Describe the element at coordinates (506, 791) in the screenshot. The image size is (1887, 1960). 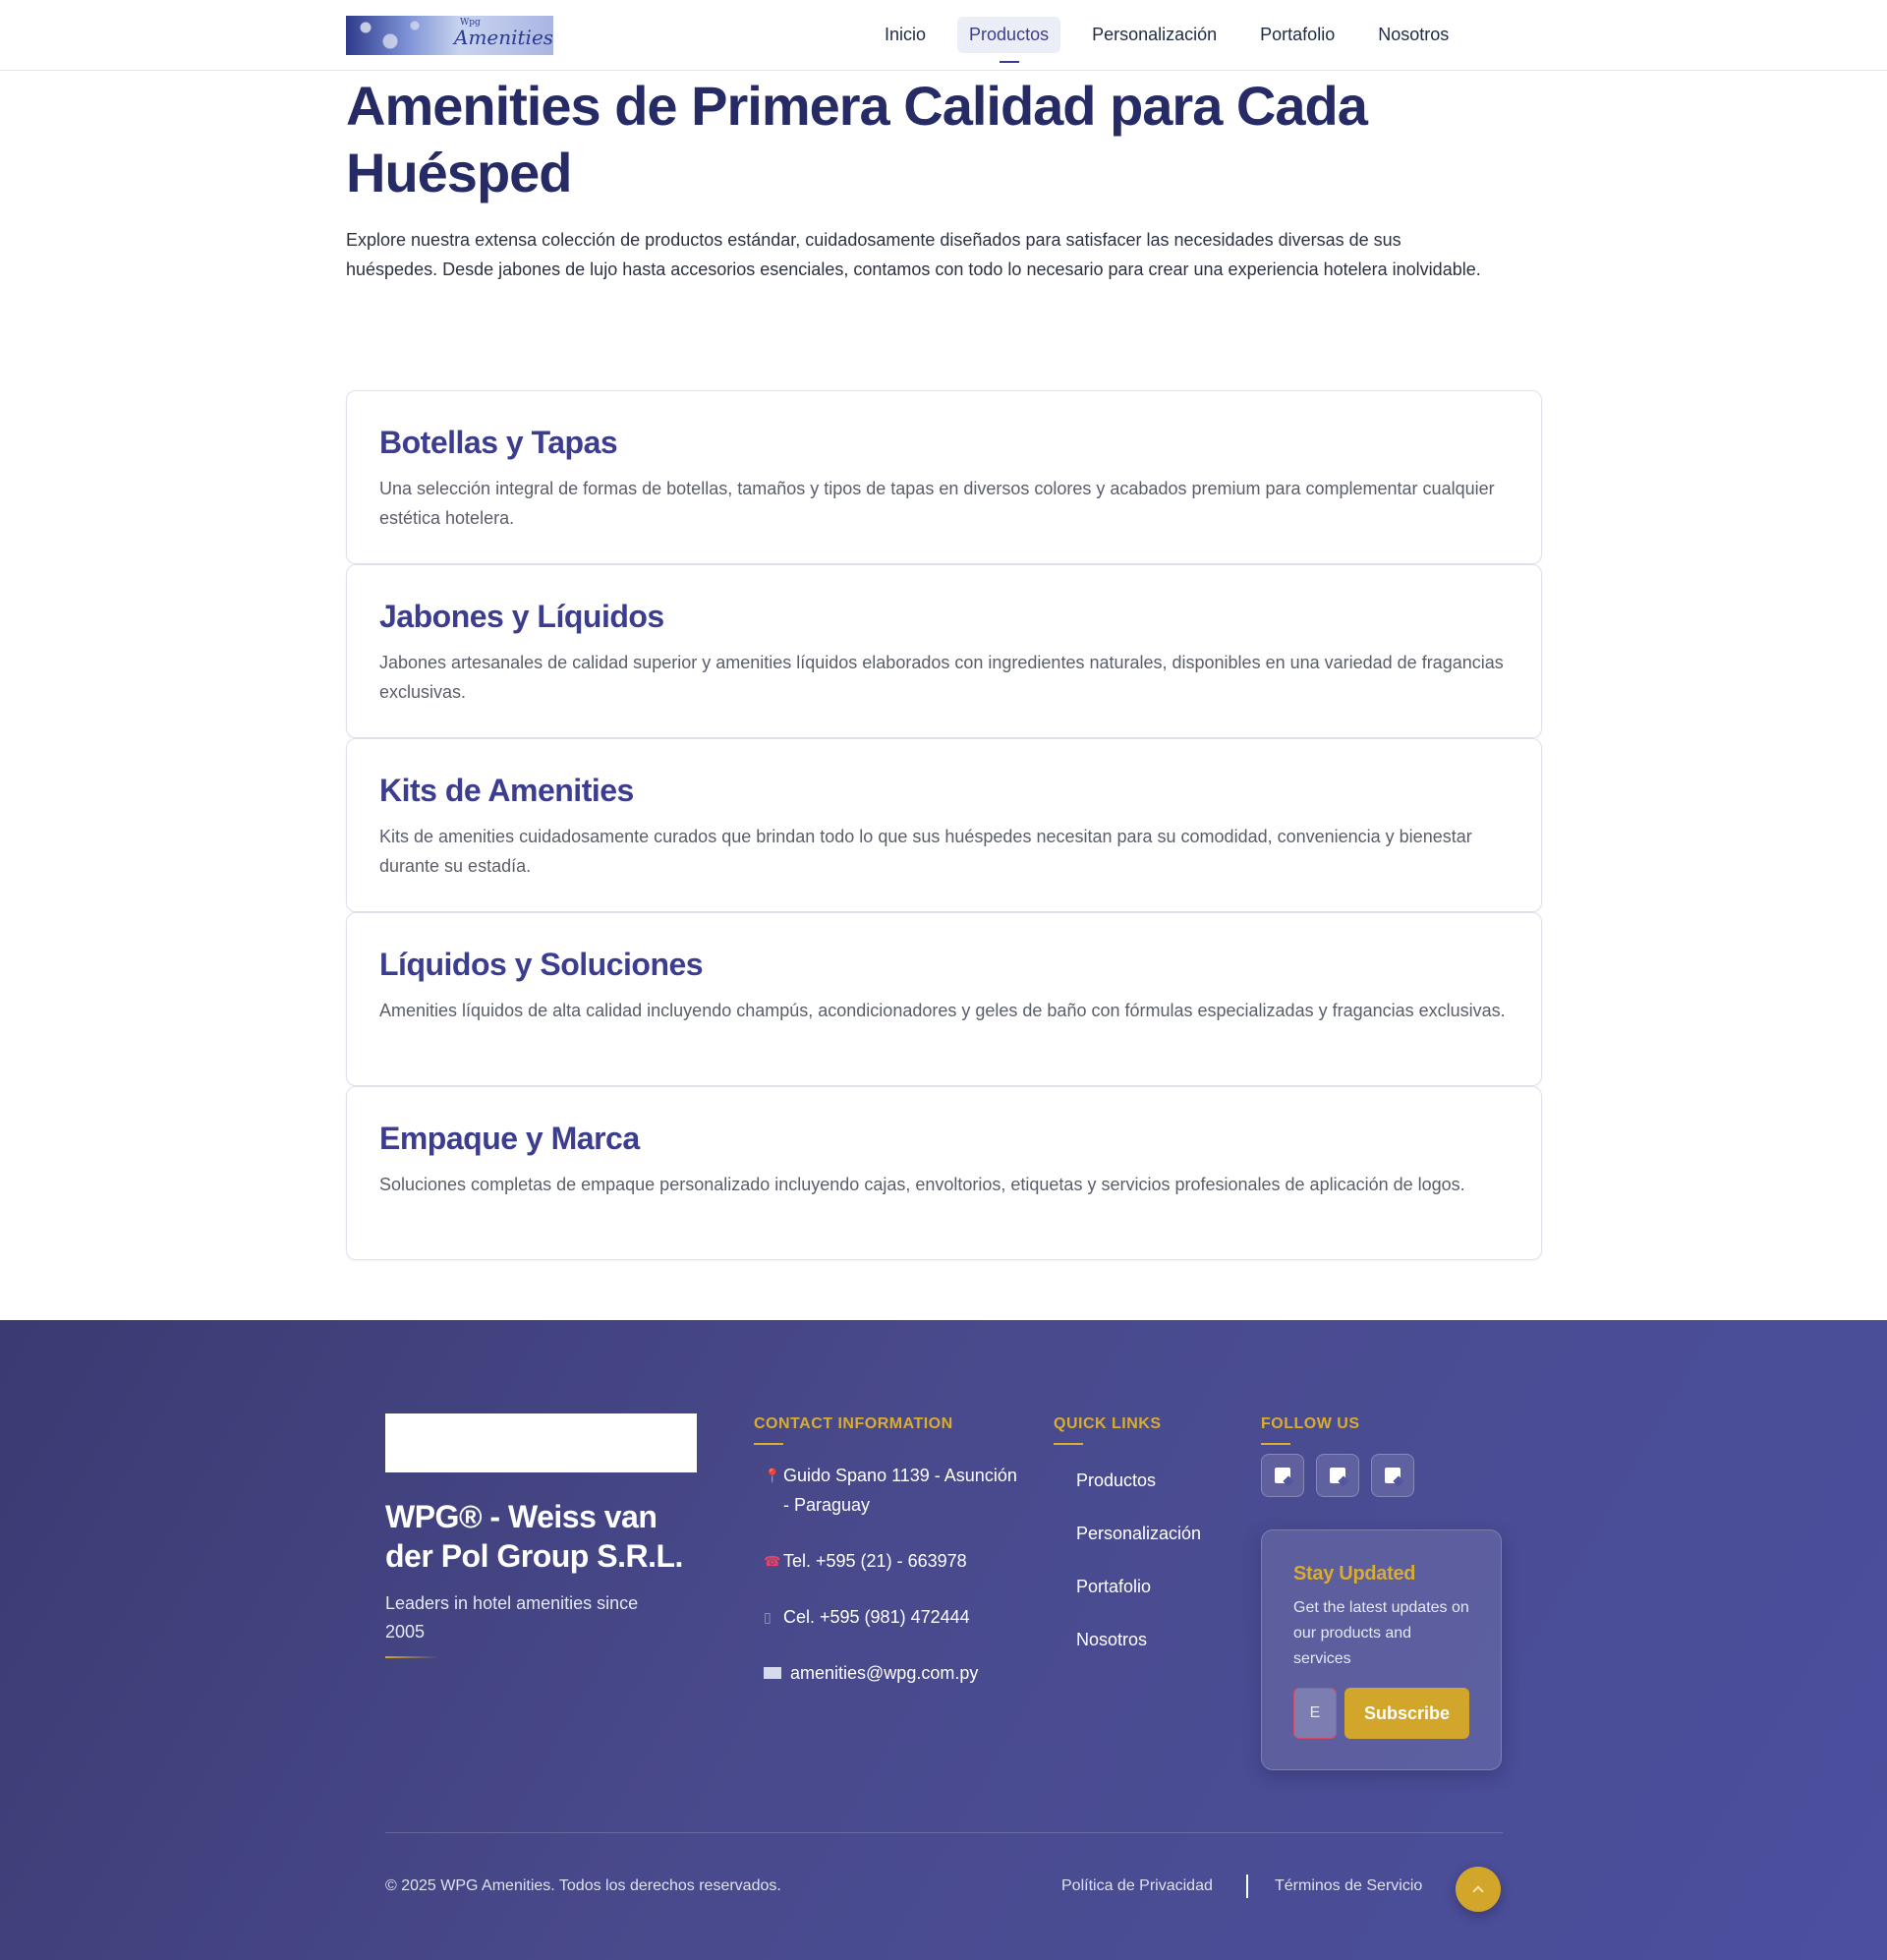
I see `category-title: Kits de Amenities` at that location.